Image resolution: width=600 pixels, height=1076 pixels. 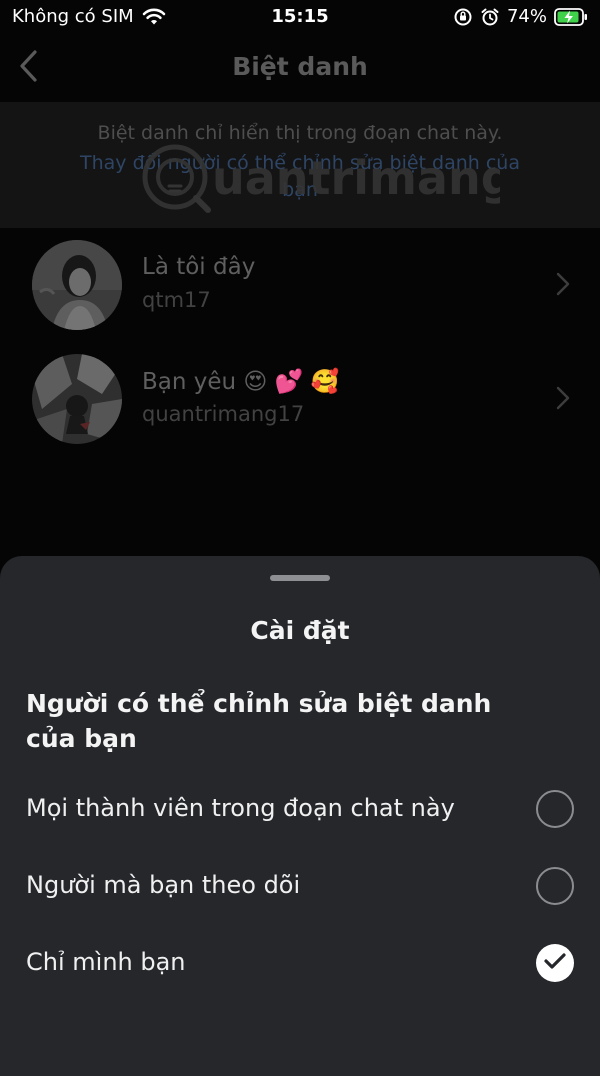 I want to click on sheet-grabber, so click(x=300, y=578).